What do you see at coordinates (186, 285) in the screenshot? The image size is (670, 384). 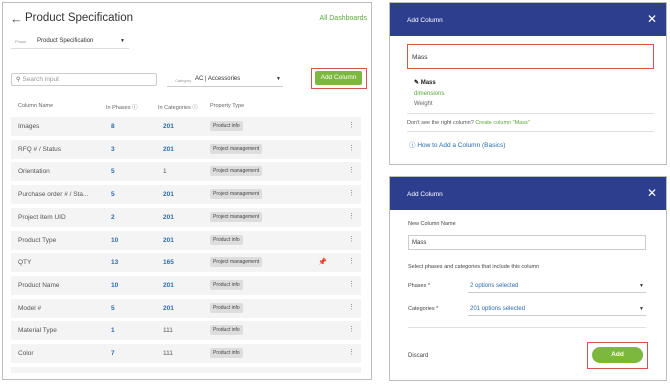 I see `table-row: Product Name 10 201 Product info ⋮` at bounding box center [186, 285].